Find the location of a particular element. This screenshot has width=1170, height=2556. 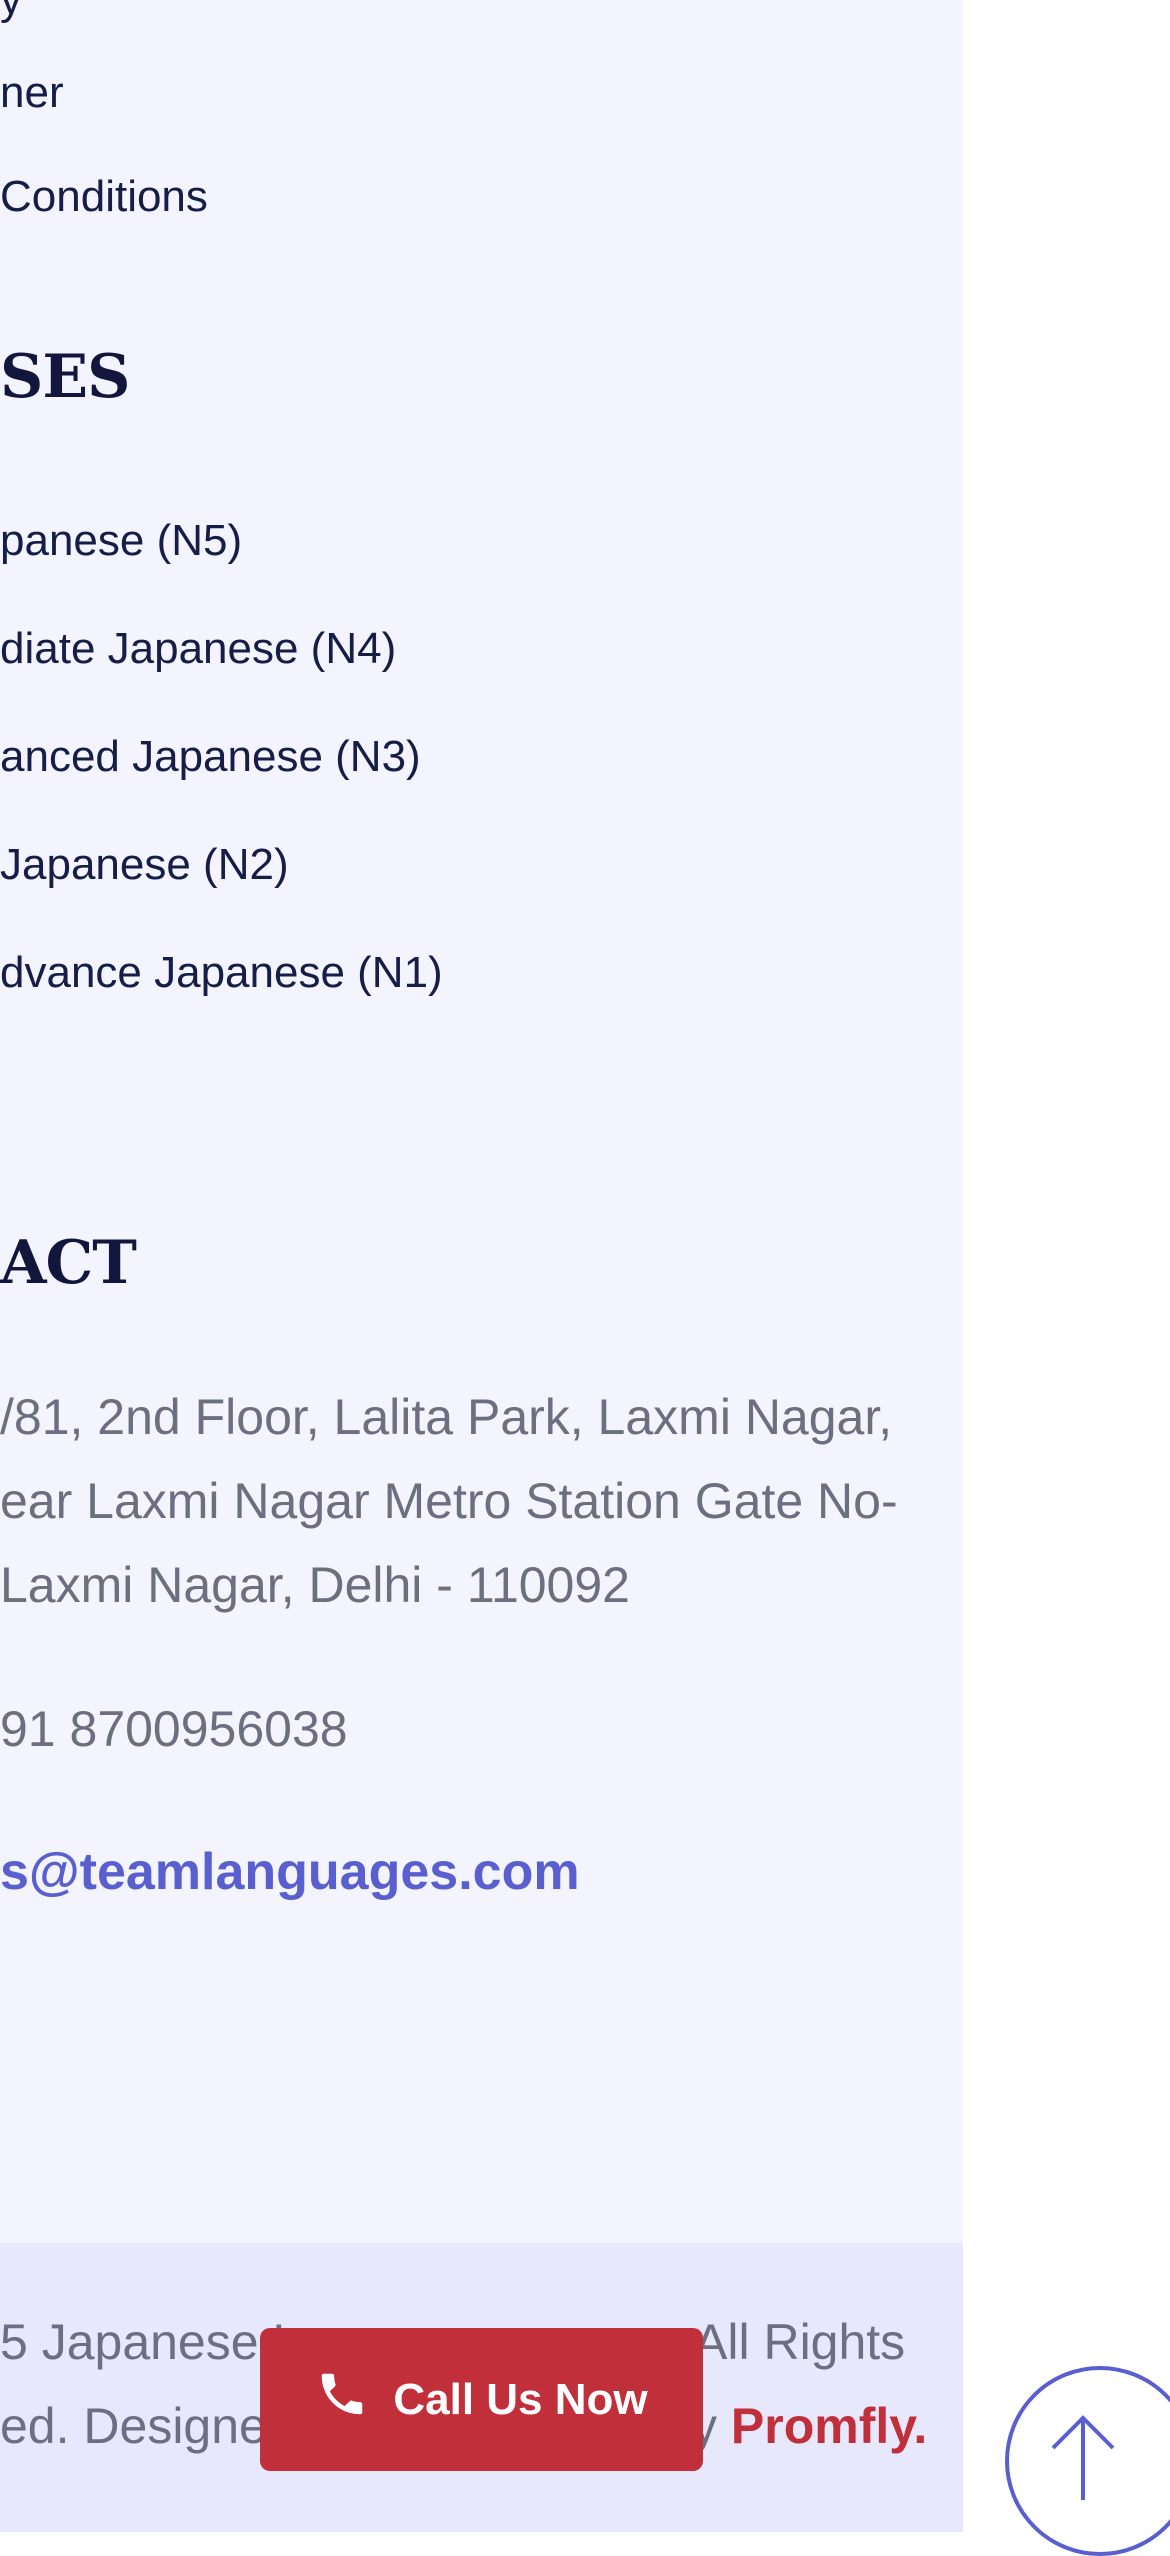

course-link-n4: diate Japanese (N4) is located at coordinates (198, 649).